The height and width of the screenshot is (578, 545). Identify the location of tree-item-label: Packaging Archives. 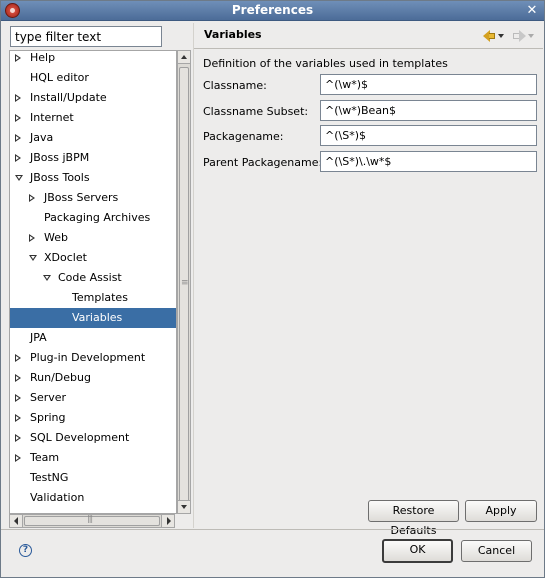
(97, 217).